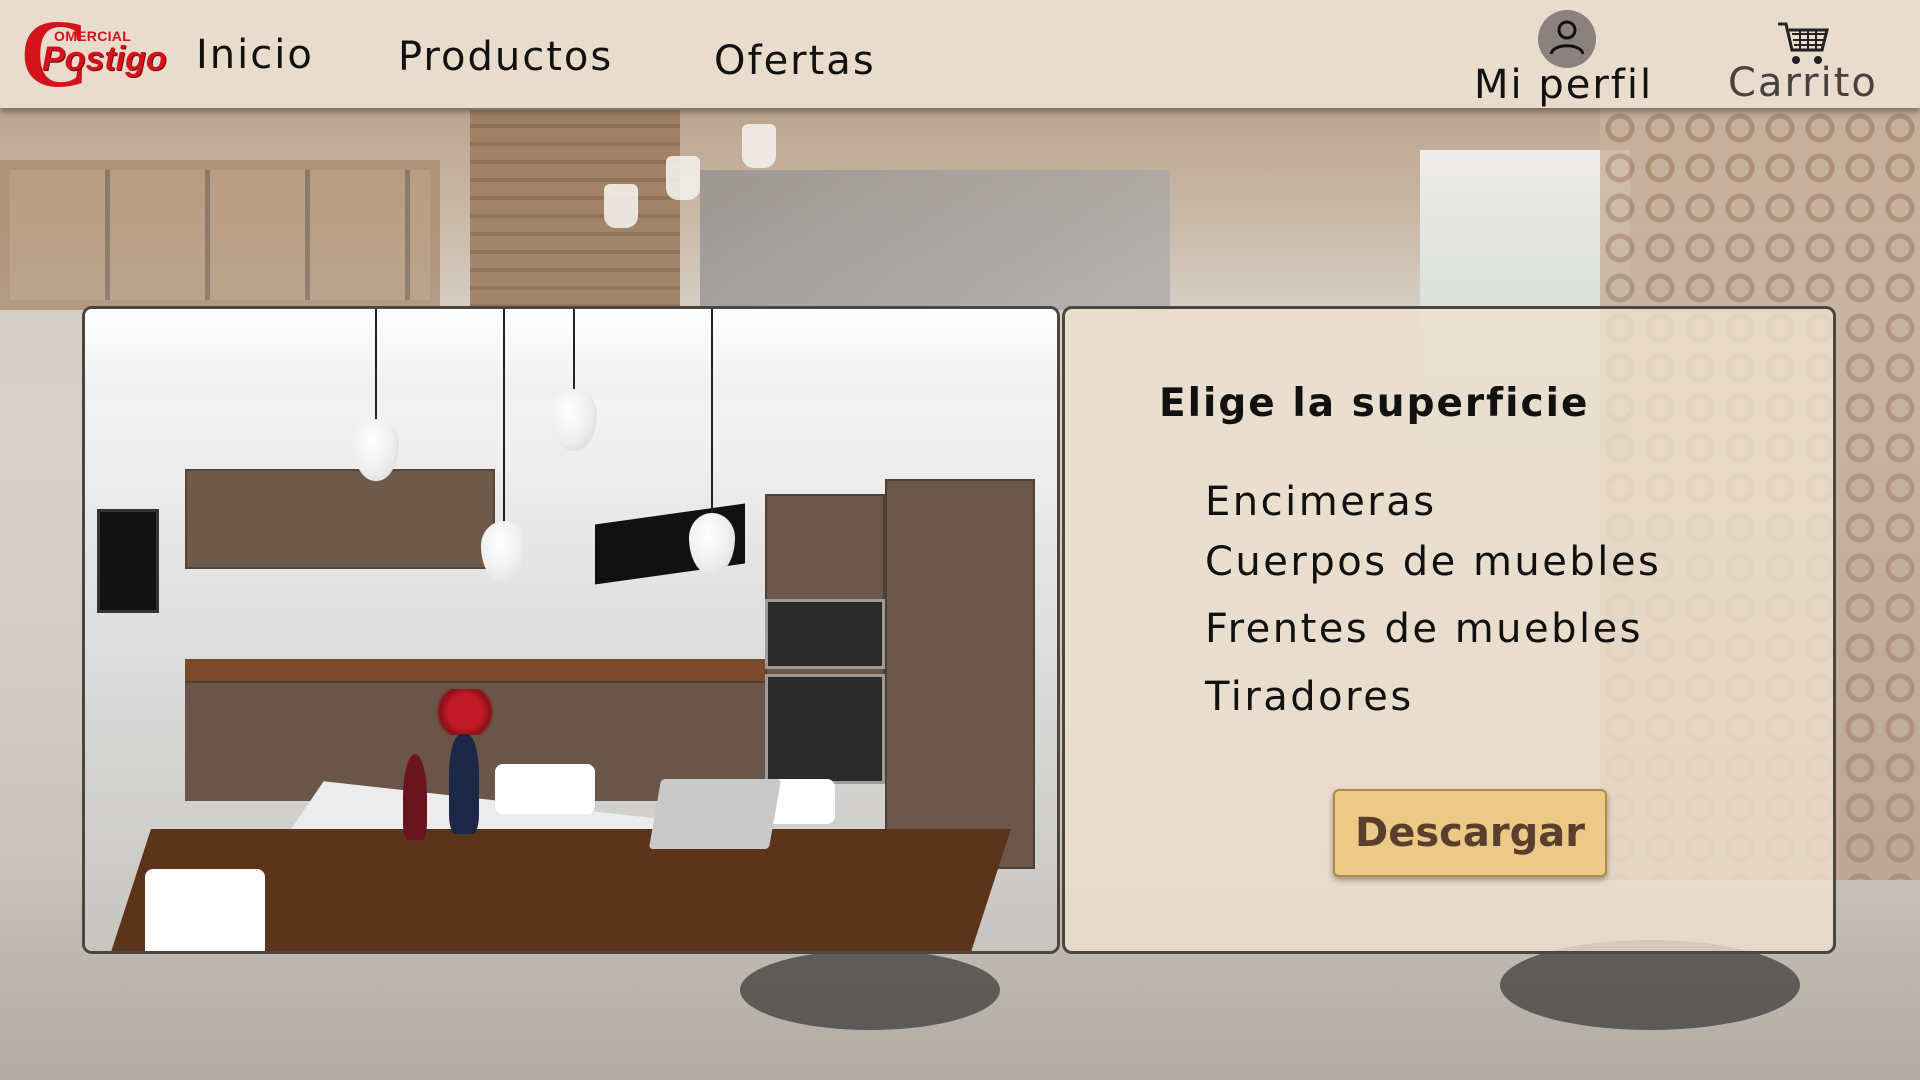  Describe the element at coordinates (475, 670) in the screenshot. I see `render-countertop` at that location.